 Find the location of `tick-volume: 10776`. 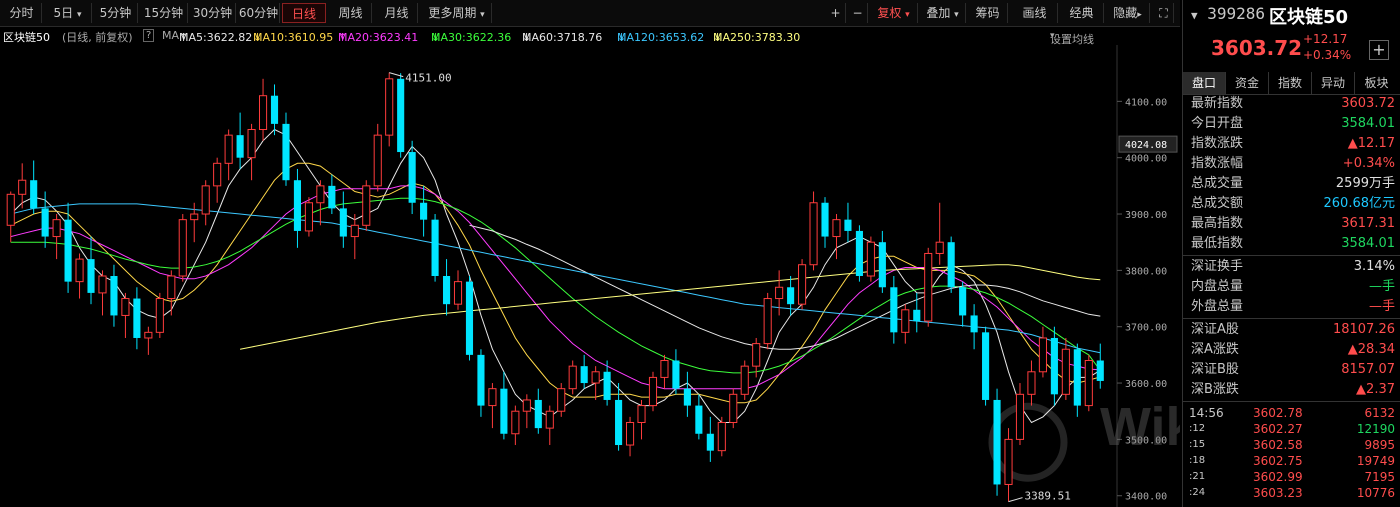

tick-volume: 10776 is located at coordinates (1375, 493).